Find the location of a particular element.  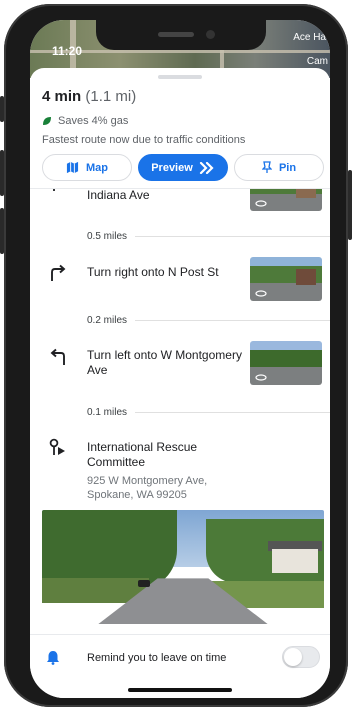

notch is located at coordinates (181, 35).